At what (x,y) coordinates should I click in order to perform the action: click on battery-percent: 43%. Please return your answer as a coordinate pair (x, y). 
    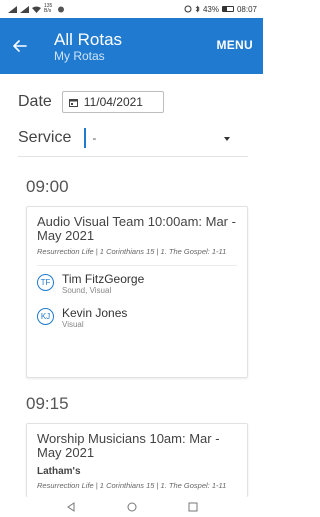
    Looking at the image, I should click on (210, 9).